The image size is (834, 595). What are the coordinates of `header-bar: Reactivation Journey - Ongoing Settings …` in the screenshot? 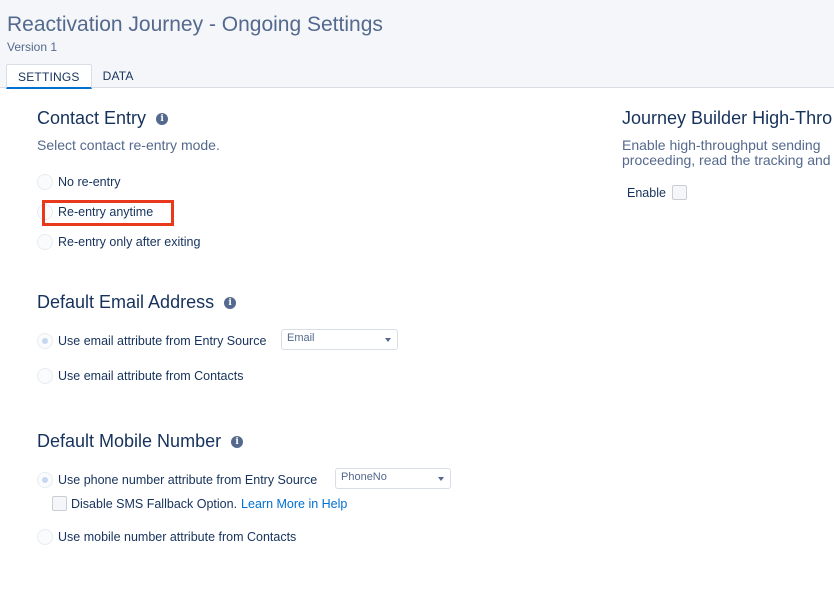 It's located at (417, 44).